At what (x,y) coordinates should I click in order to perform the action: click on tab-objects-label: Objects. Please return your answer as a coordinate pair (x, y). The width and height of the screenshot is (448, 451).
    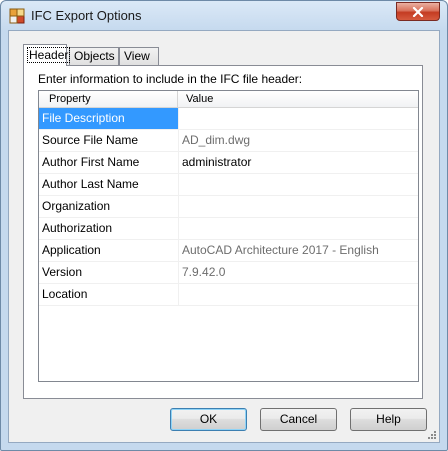
    Looking at the image, I should click on (94, 56).